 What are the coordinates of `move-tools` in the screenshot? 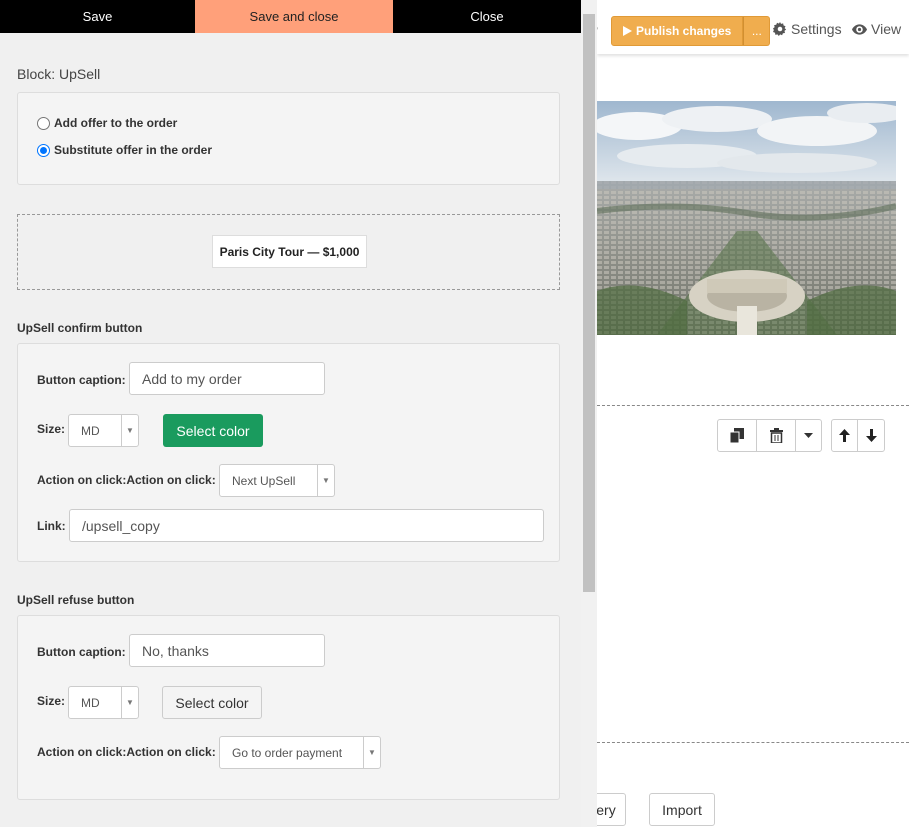 It's located at (858, 435).